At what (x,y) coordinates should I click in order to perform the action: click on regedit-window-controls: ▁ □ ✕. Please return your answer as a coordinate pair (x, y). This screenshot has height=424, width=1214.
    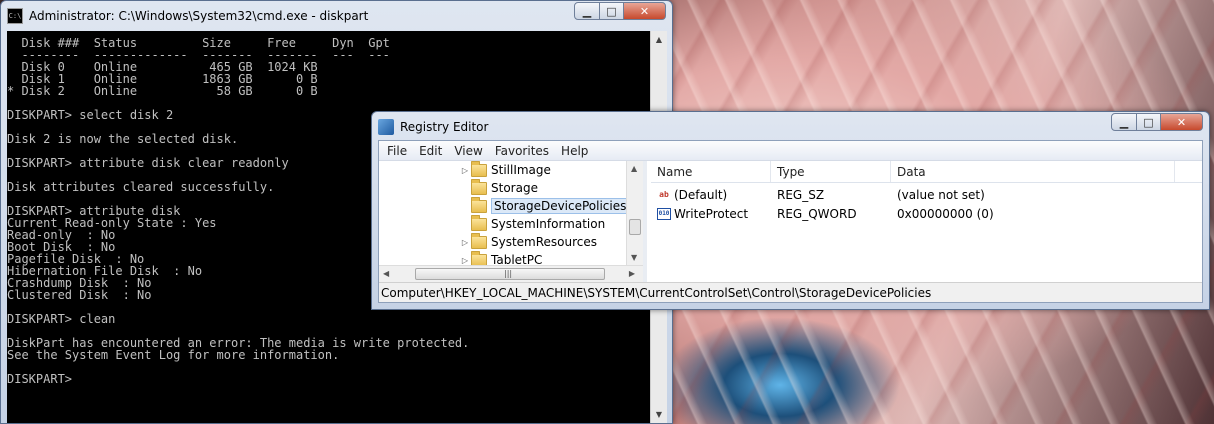
    Looking at the image, I should click on (1157, 122).